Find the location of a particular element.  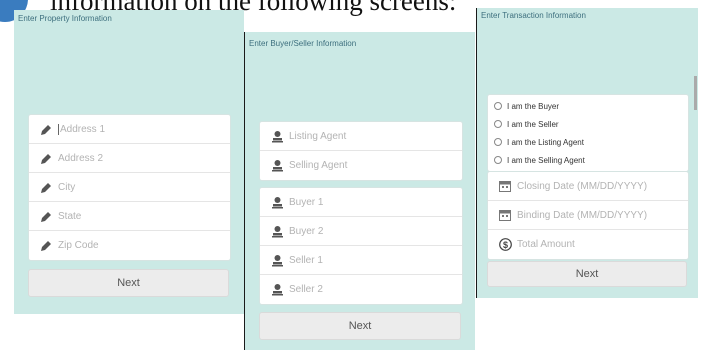

listing-agent-field: Listing Agent is located at coordinates (361, 136).